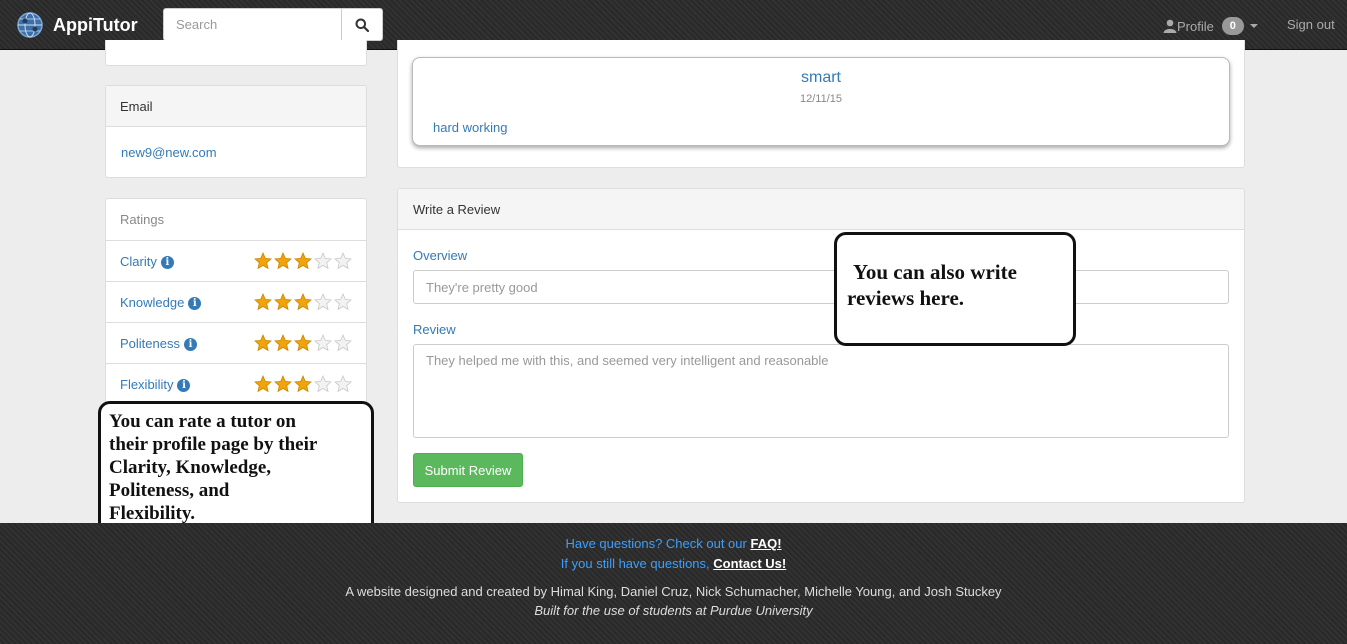  I want to click on faq-link: FAQ!, so click(765, 543).